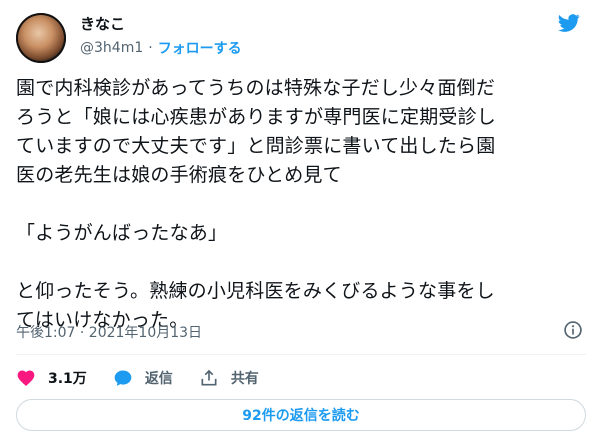 This screenshot has height=444, width=602. Describe the element at coordinates (200, 48) in the screenshot. I see `follow-button: フォローする` at that location.